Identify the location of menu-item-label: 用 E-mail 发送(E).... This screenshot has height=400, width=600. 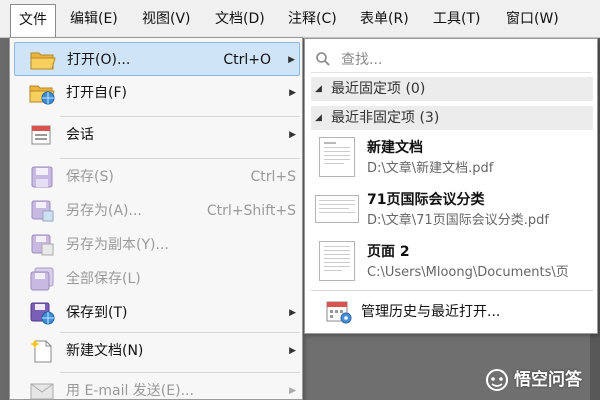
(130, 391).